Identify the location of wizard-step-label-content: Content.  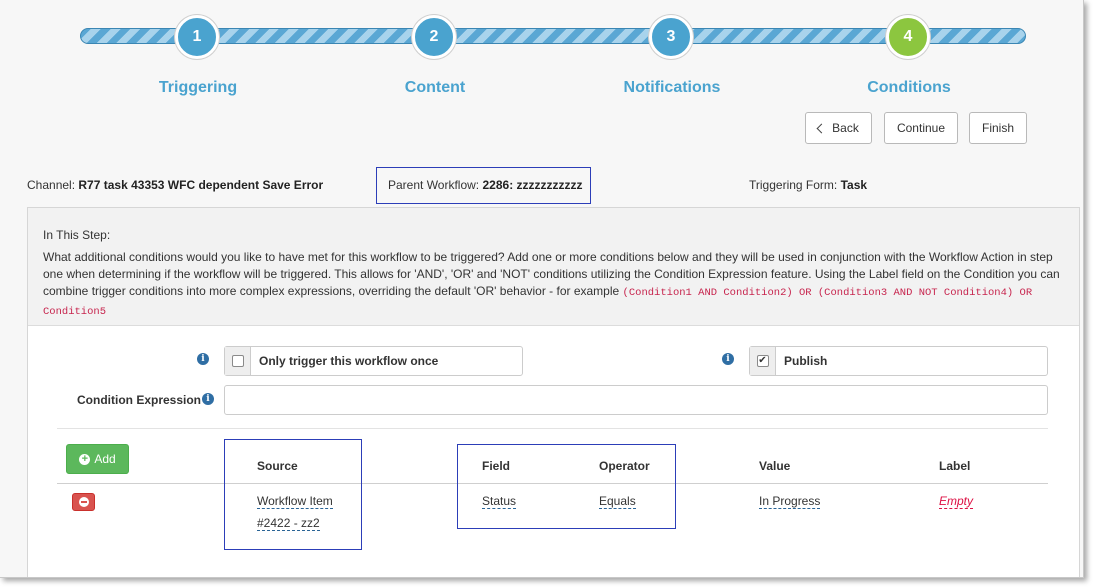
(435, 88).